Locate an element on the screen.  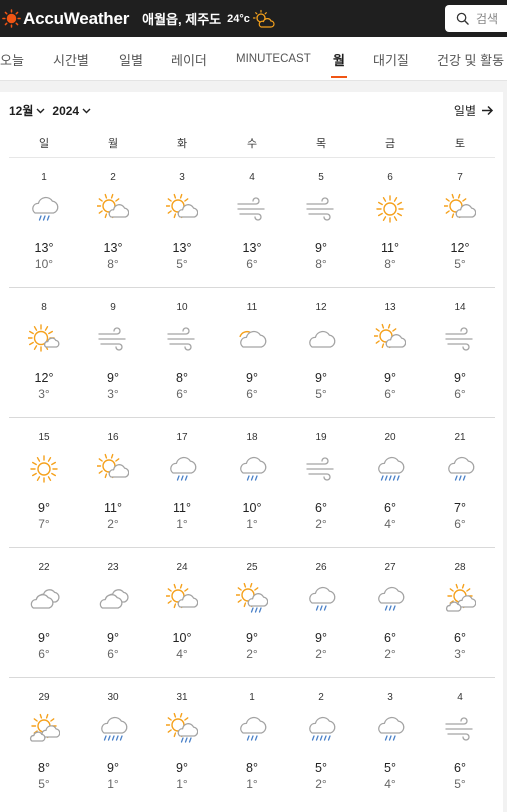
tab-minutecast: MINUTECAST is located at coordinates (273, 58).